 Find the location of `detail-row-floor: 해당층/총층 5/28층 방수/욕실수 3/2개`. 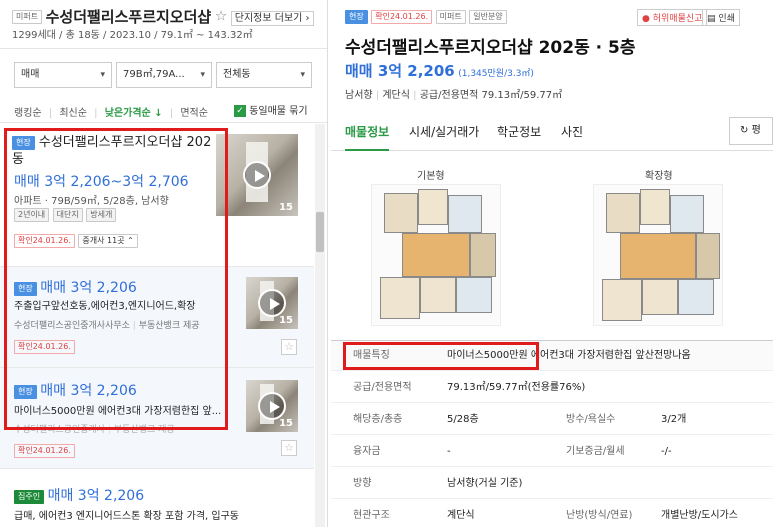

detail-row-floor: 해당층/총층 5/28층 방수/욕실수 3/2개 is located at coordinates (552, 420).